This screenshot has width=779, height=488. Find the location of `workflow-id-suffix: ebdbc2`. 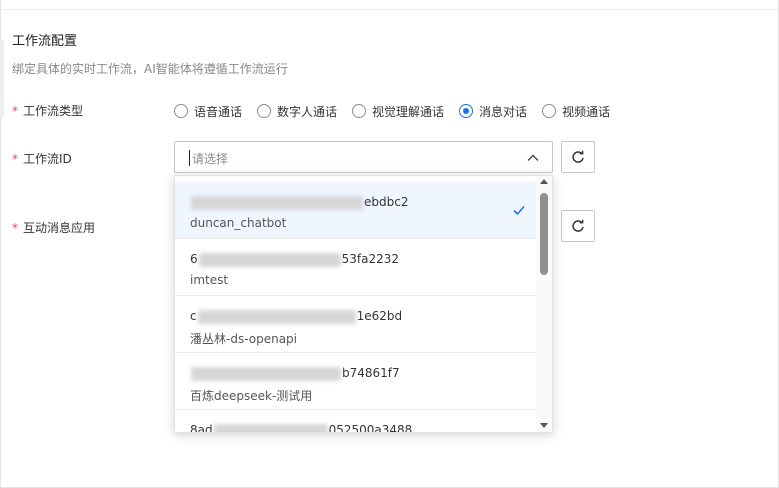

workflow-id-suffix: ebdbc2 is located at coordinates (386, 202).